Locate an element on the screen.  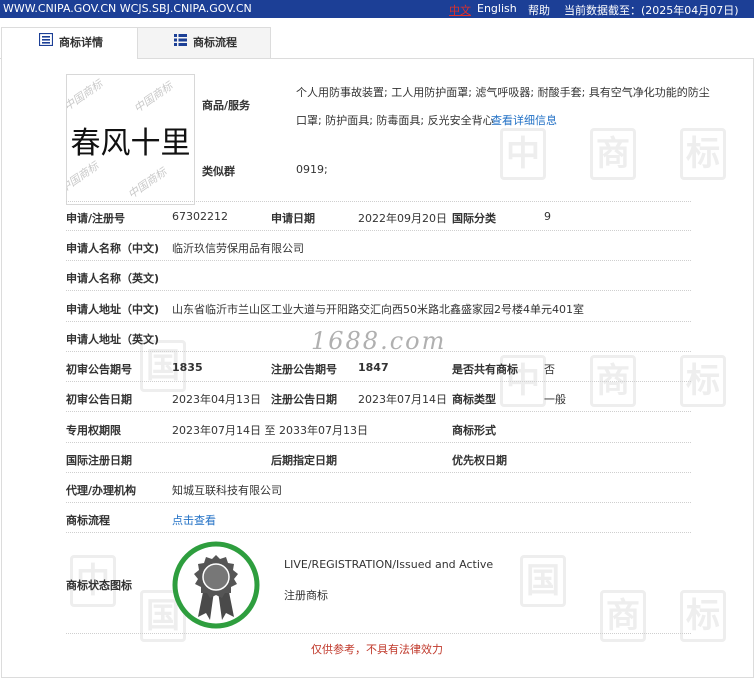
data-date: 当前数据截至：(2025年04月07日) is located at coordinates (651, 10).